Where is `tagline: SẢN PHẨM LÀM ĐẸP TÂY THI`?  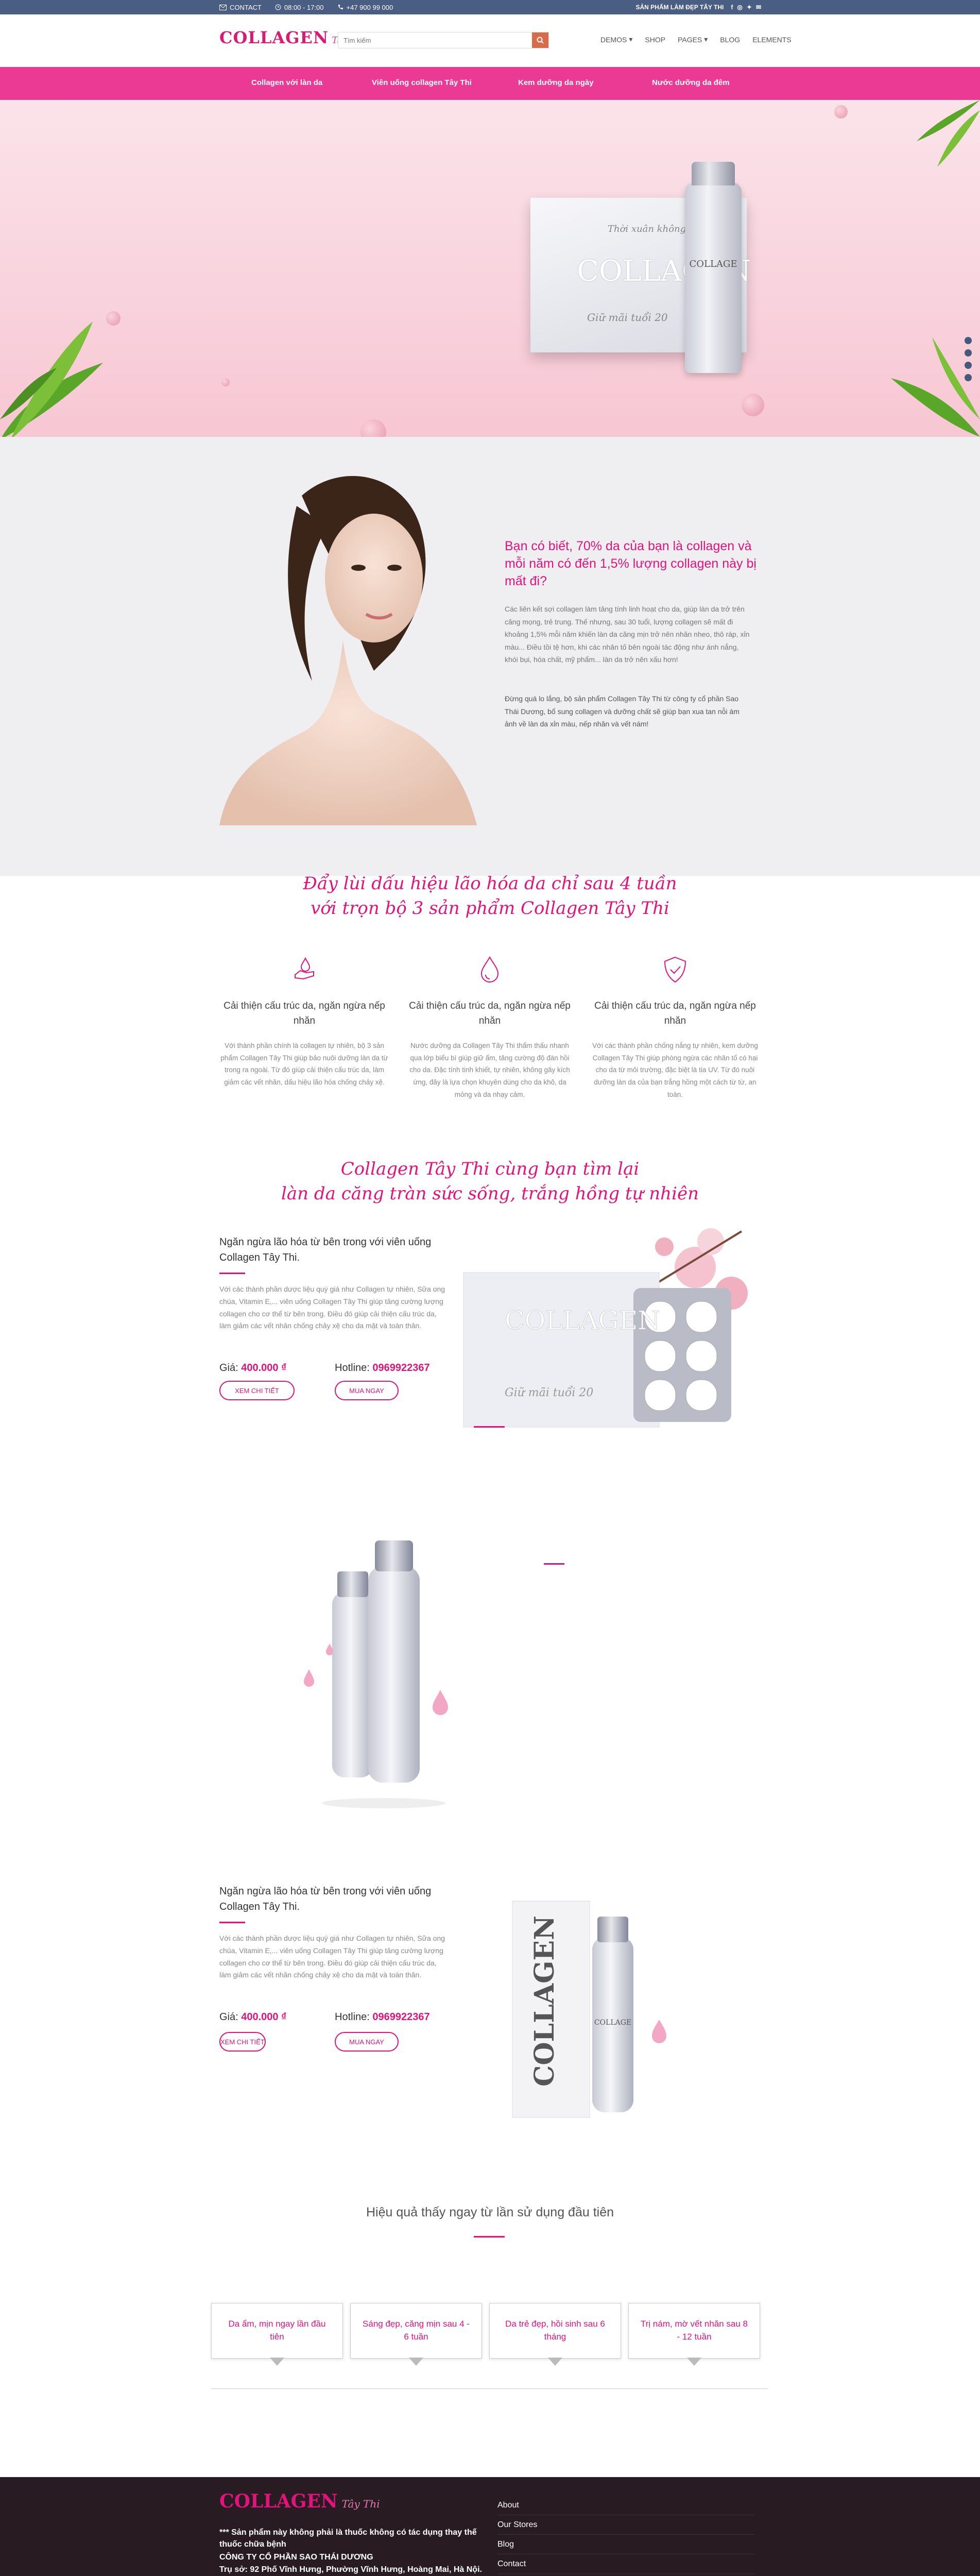
tagline: SẢN PHẨM LÀM ĐẸP TÂY THI is located at coordinates (680, 8).